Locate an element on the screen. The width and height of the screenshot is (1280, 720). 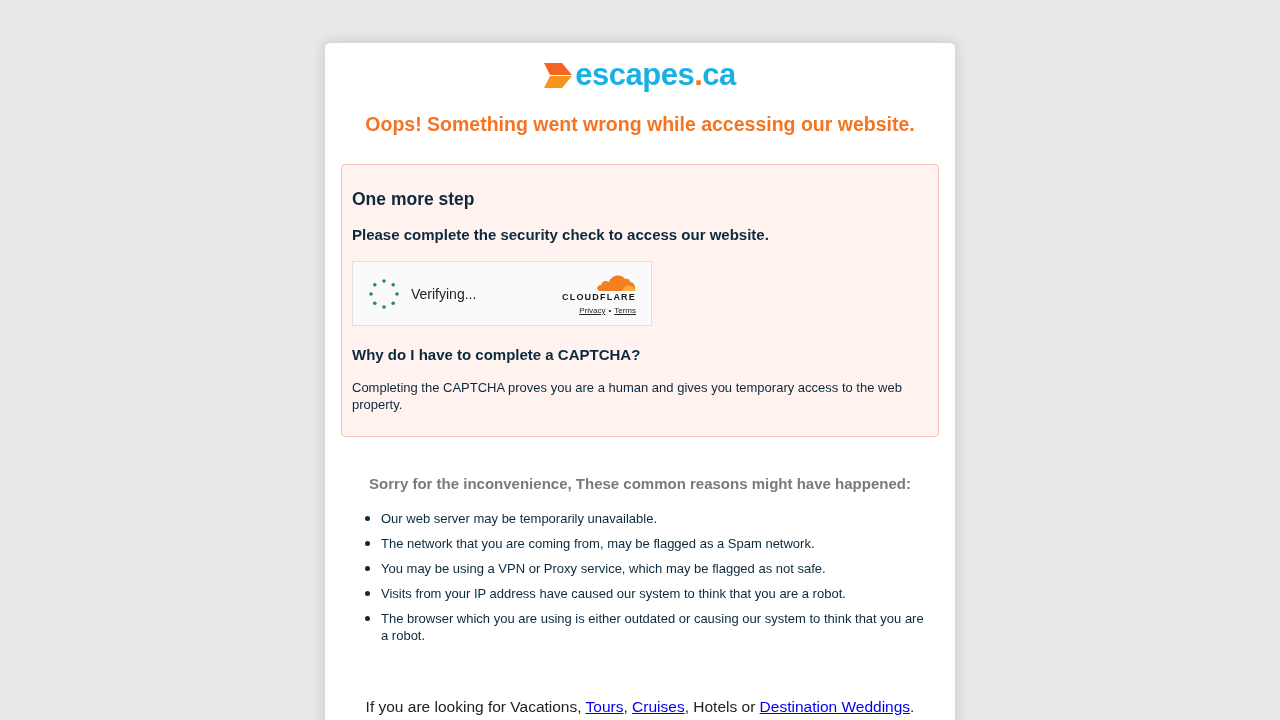
spinner-icon is located at coordinates (384, 293).